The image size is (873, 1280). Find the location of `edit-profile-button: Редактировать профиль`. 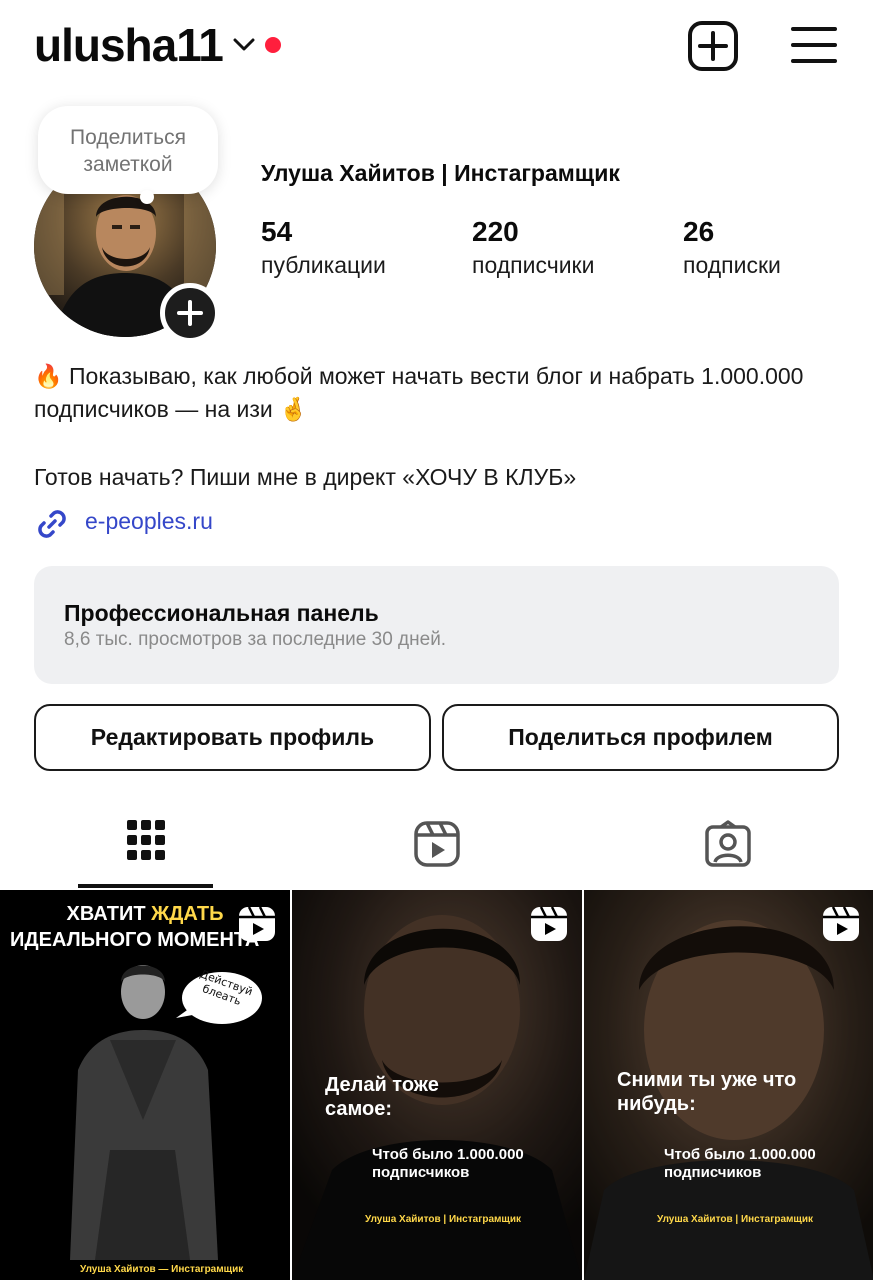

edit-profile-button: Редактировать профиль is located at coordinates (232, 737).